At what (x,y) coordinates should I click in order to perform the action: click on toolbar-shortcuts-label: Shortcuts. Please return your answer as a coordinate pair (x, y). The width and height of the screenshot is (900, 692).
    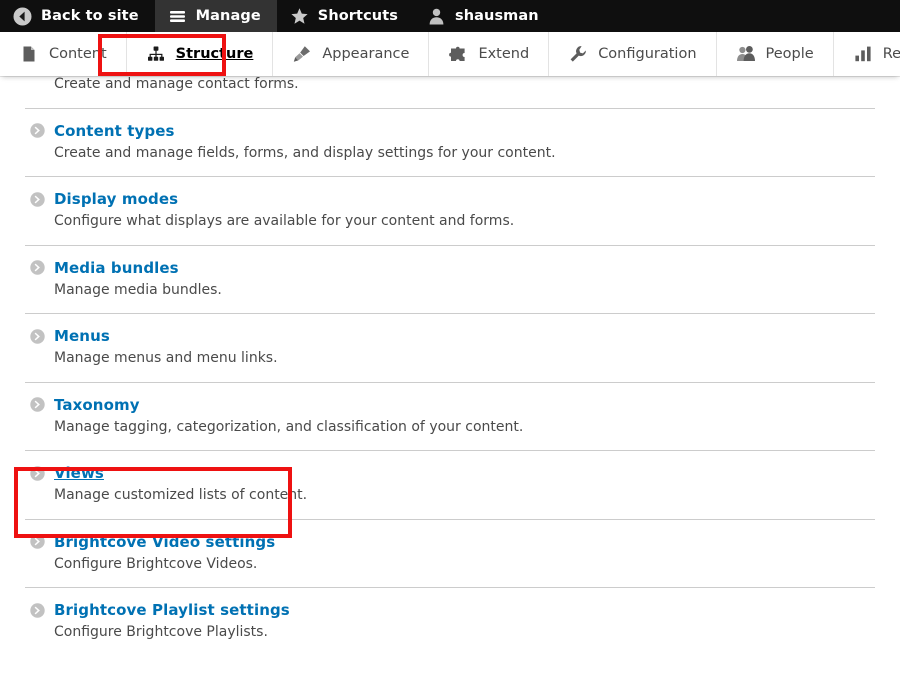
    Looking at the image, I should click on (357, 16).